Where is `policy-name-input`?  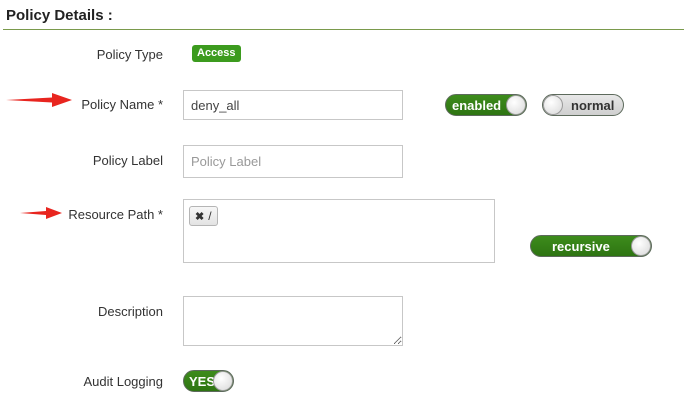
policy-name-input is located at coordinates (293, 105).